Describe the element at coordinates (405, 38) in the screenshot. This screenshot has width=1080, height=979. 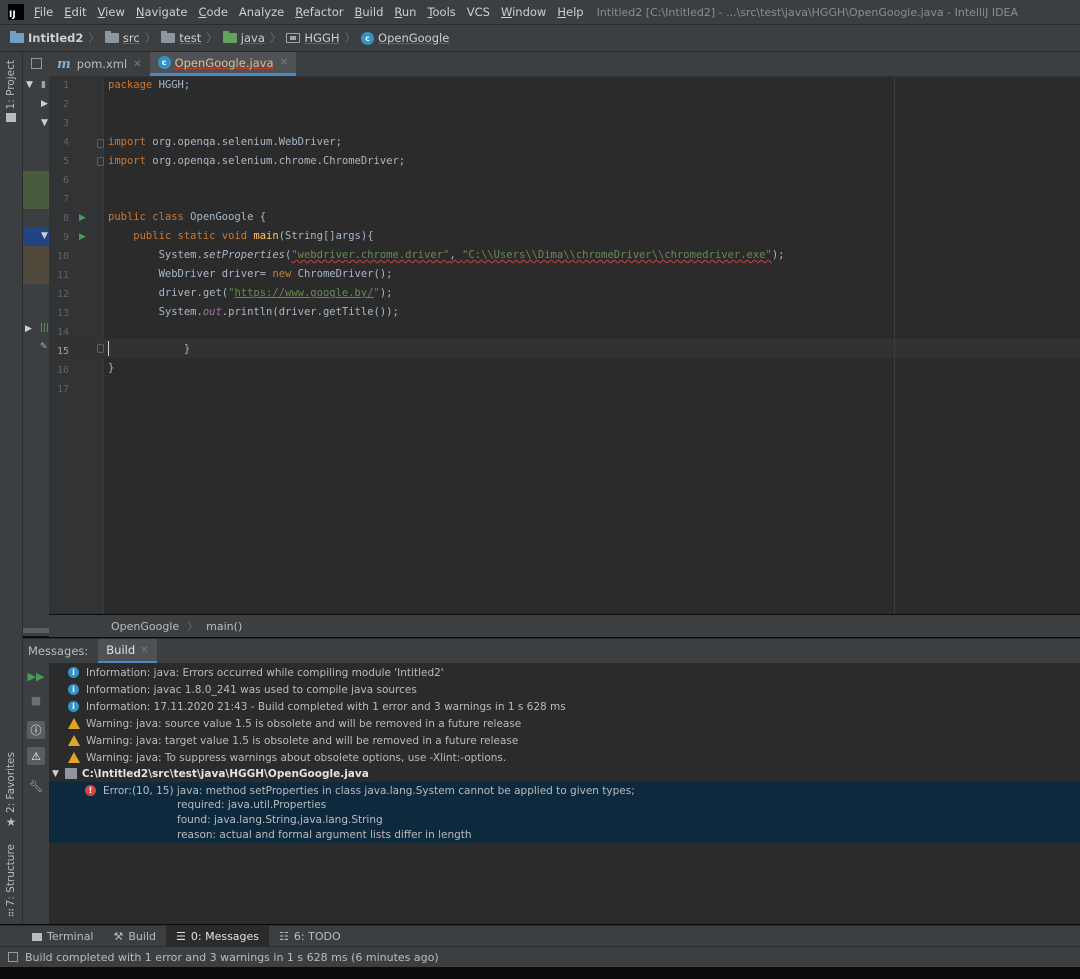
I see `breadcrumb-class: c OpenGoogle` at that location.